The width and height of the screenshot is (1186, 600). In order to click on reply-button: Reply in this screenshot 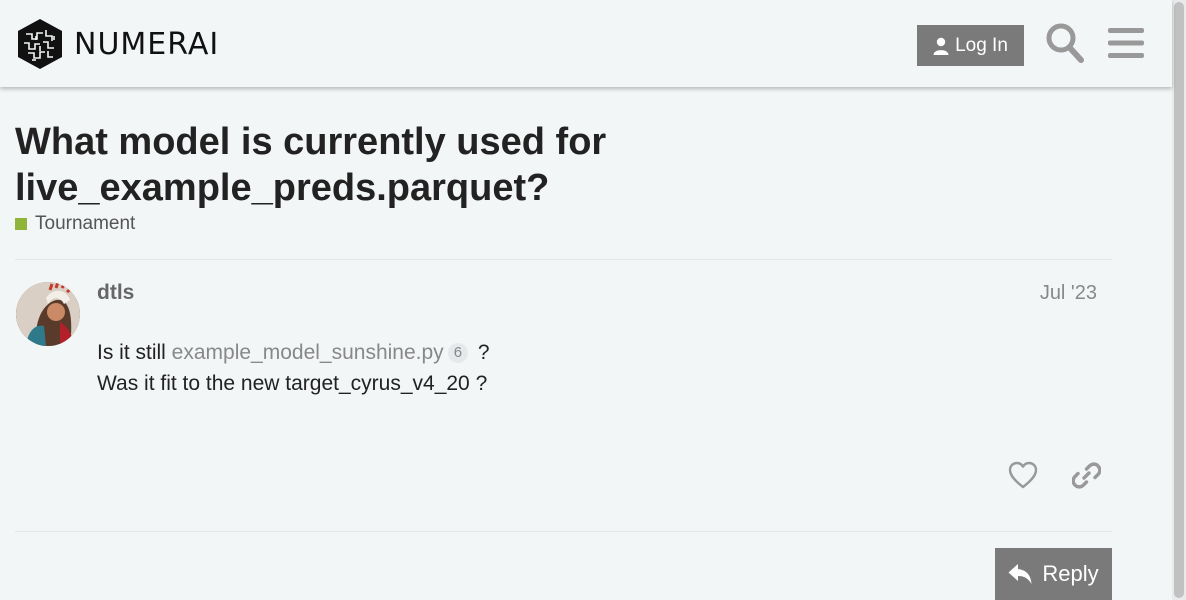, I will do `click(1053, 574)`.